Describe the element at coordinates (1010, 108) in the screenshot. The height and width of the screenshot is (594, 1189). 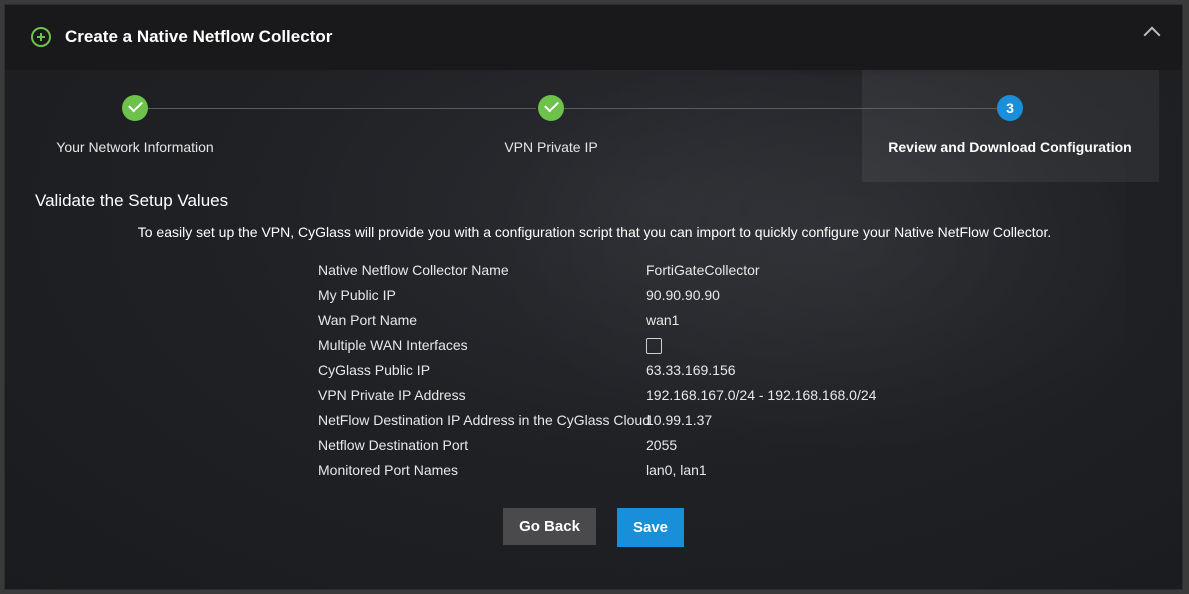
I see `step-3-indicator: 3` at that location.